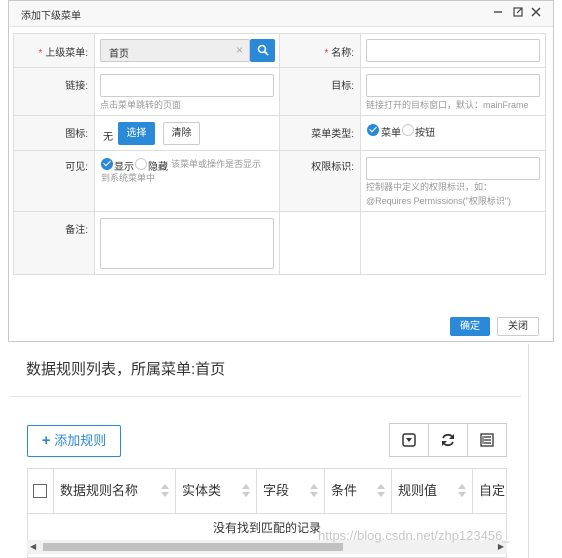  Describe the element at coordinates (425, 133) in the screenshot. I see `menu-type-option-button: 按钮` at that location.